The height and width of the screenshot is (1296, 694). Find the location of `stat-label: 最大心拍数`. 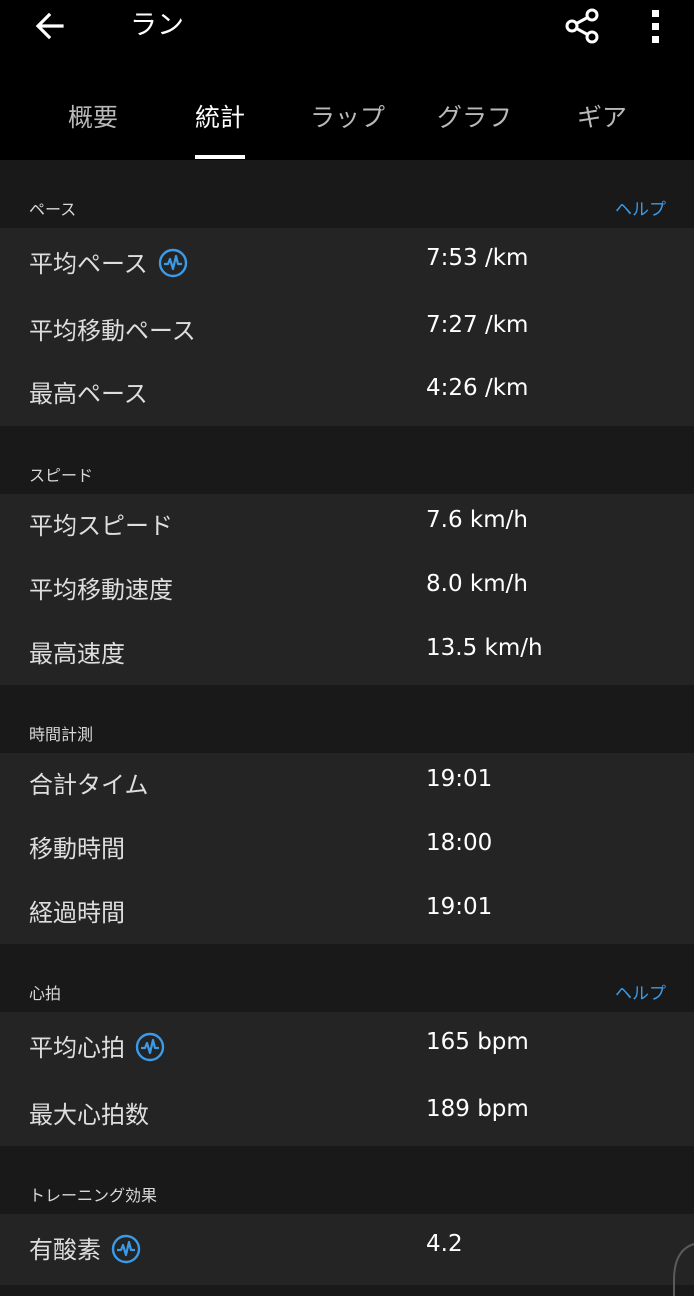

stat-label: 最大心拍数 is located at coordinates (89, 1115).